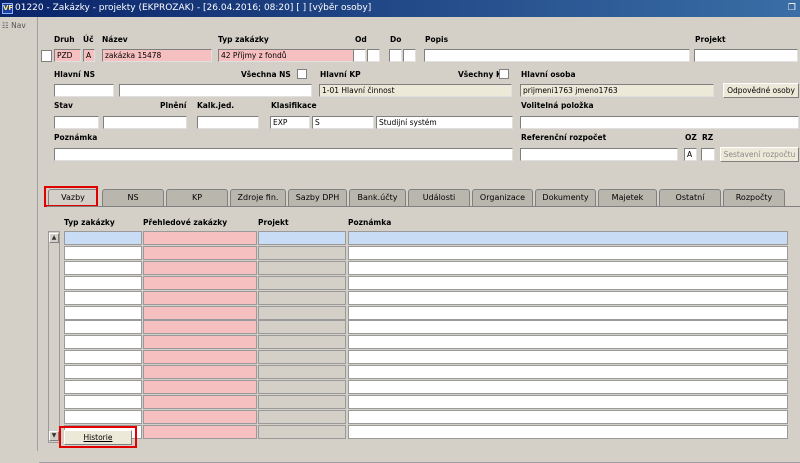 This screenshot has height=463, width=800. What do you see at coordinates (659, 122) in the screenshot?
I see `volitelna-polozka-field` at bounding box center [659, 122].